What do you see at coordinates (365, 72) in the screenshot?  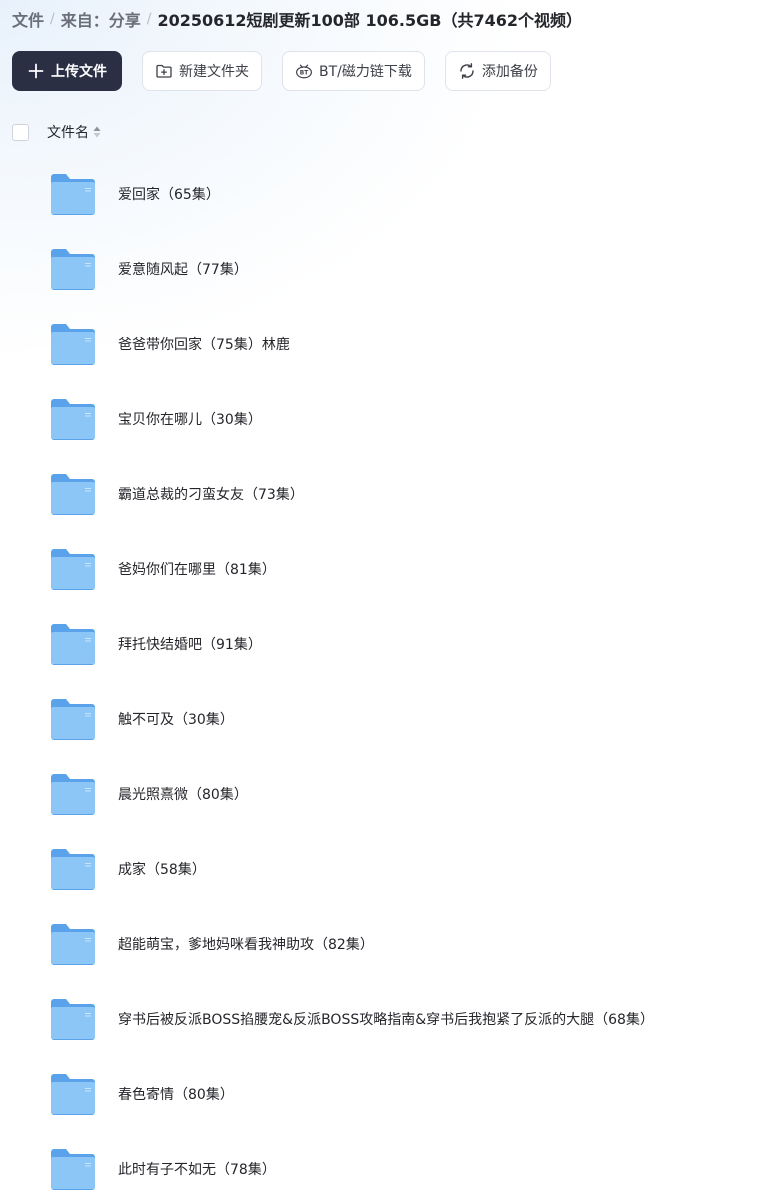 I see `bt-download-button-label: BT/磁力链下载` at bounding box center [365, 72].